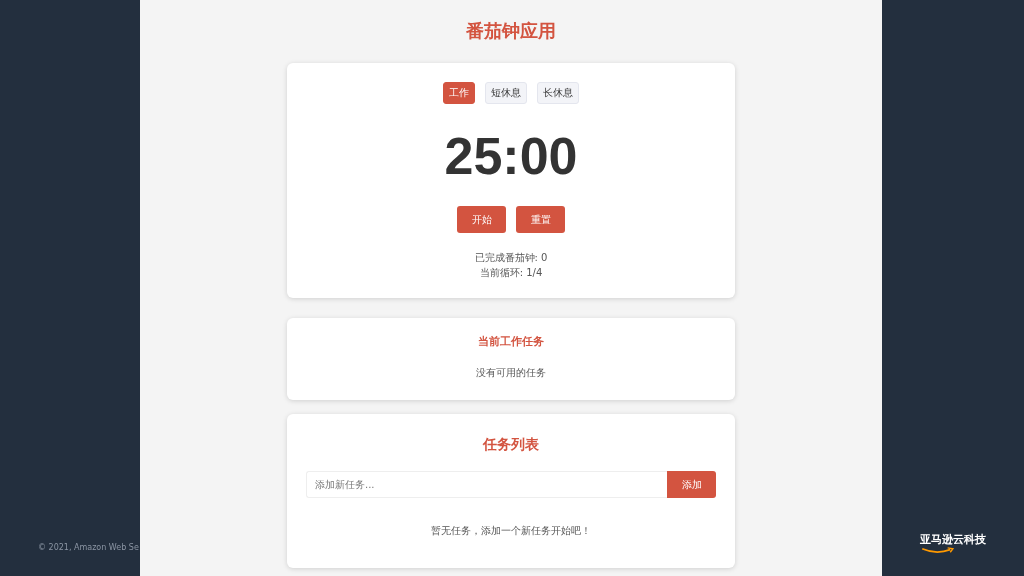  What do you see at coordinates (506, 93) in the screenshot?
I see `mode-tab: 短休息` at bounding box center [506, 93].